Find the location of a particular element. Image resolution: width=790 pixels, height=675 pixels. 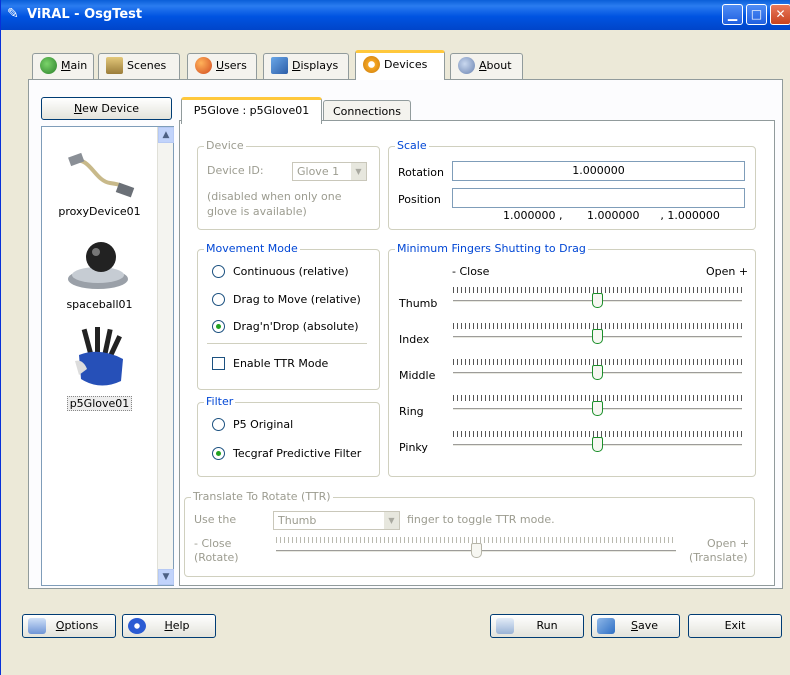

device-id-note: (disabled when only one is located at coordinates (274, 196).